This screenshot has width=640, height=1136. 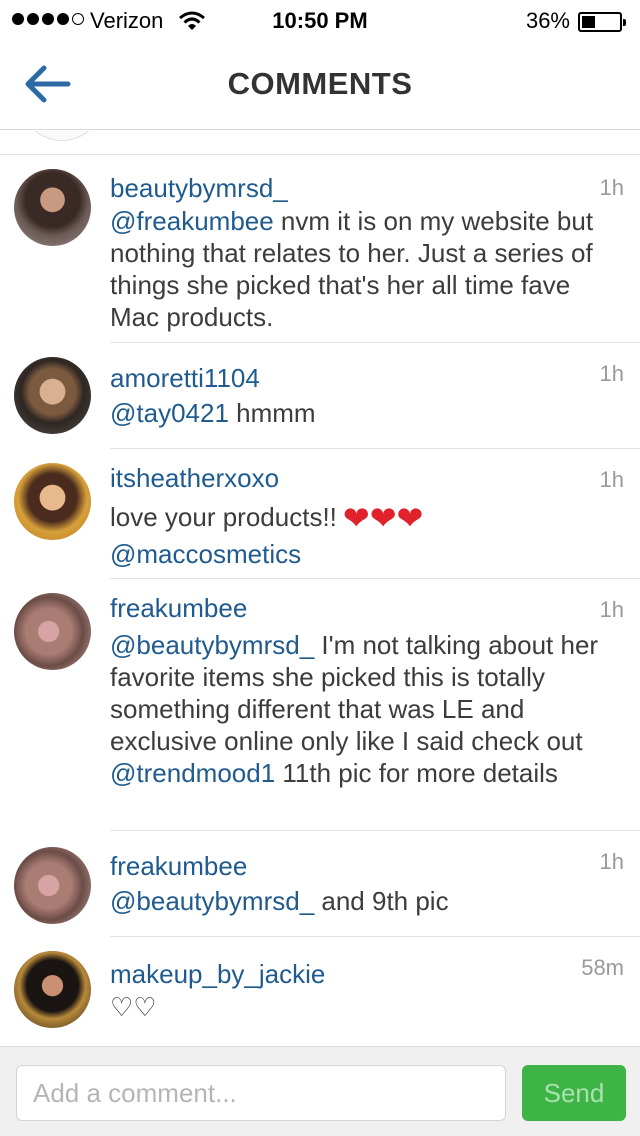 I want to click on comment-text: love your products!! ❤❤❤ @maccosmetics, so click(x=267, y=534).